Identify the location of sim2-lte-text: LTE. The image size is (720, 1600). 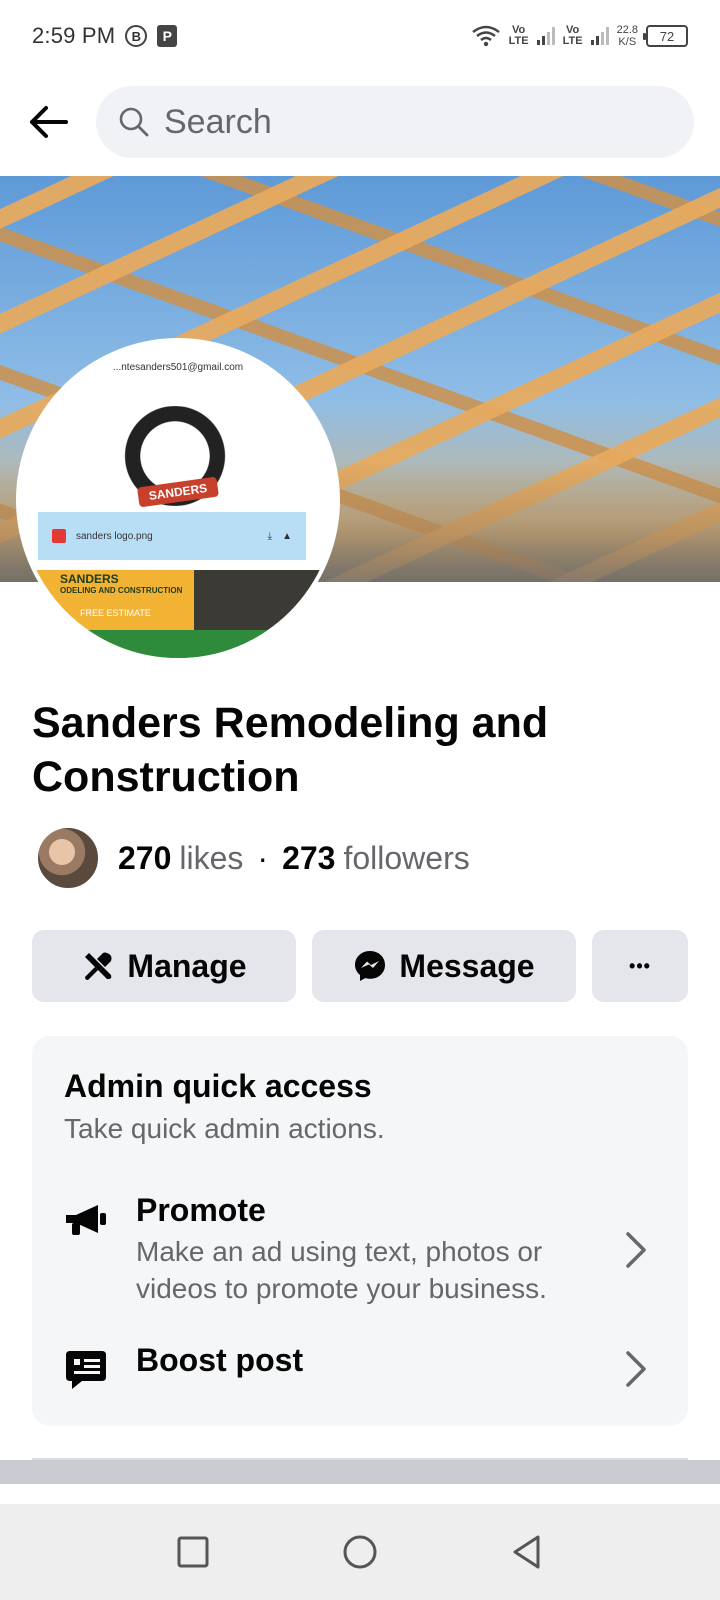
(572, 41).